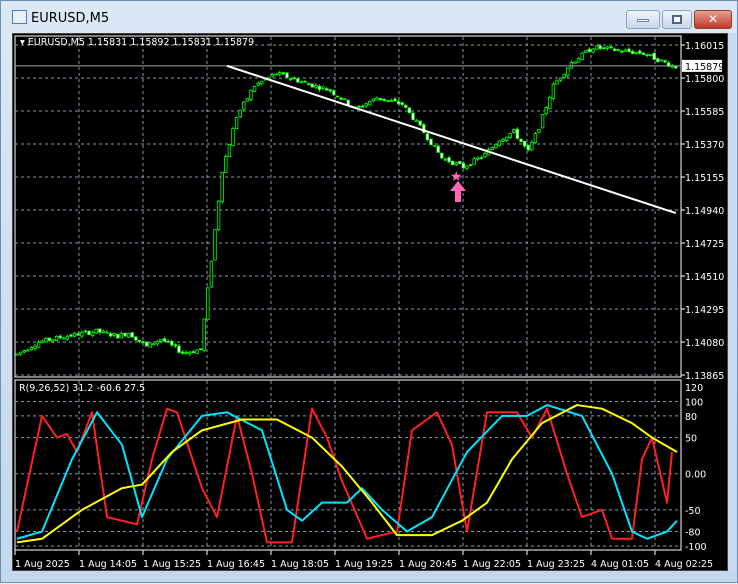  Describe the element at coordinates (691, 417) in the screenshot. I see `indicator-tick-label: 80` at that location.